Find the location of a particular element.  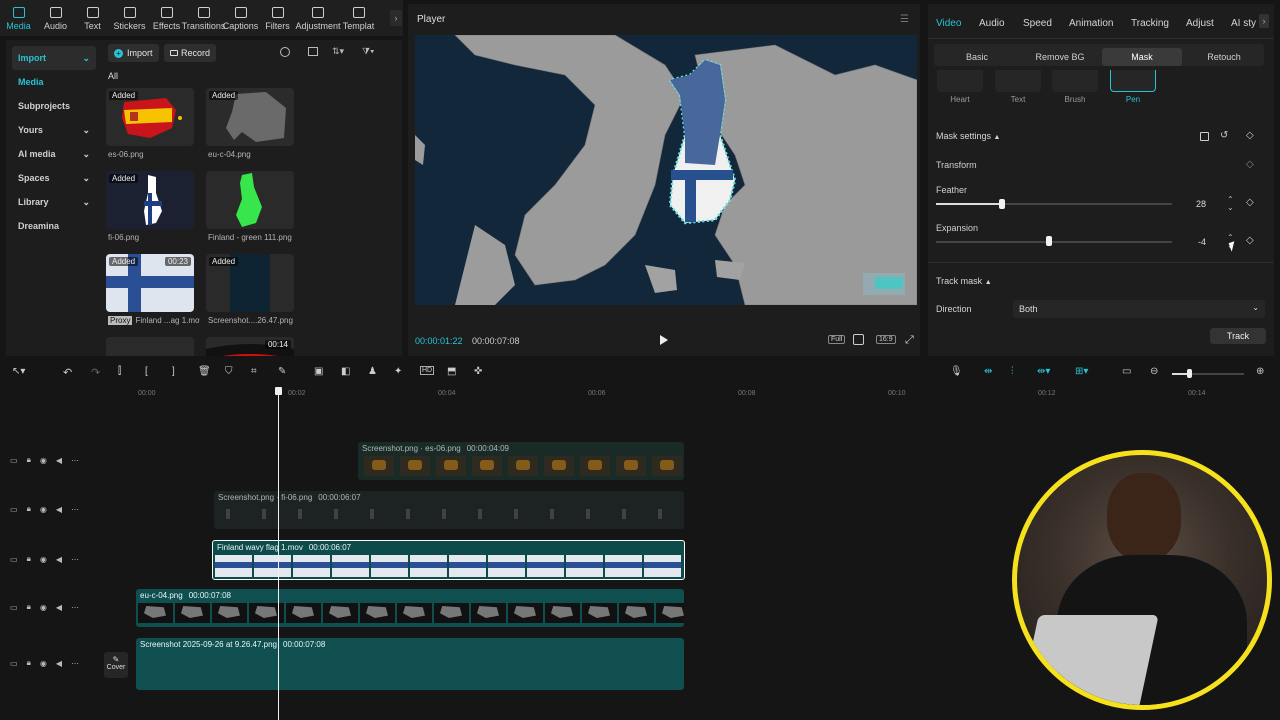

nav-spaces: Spaces ⌄ is located at coordinates (54, 178).